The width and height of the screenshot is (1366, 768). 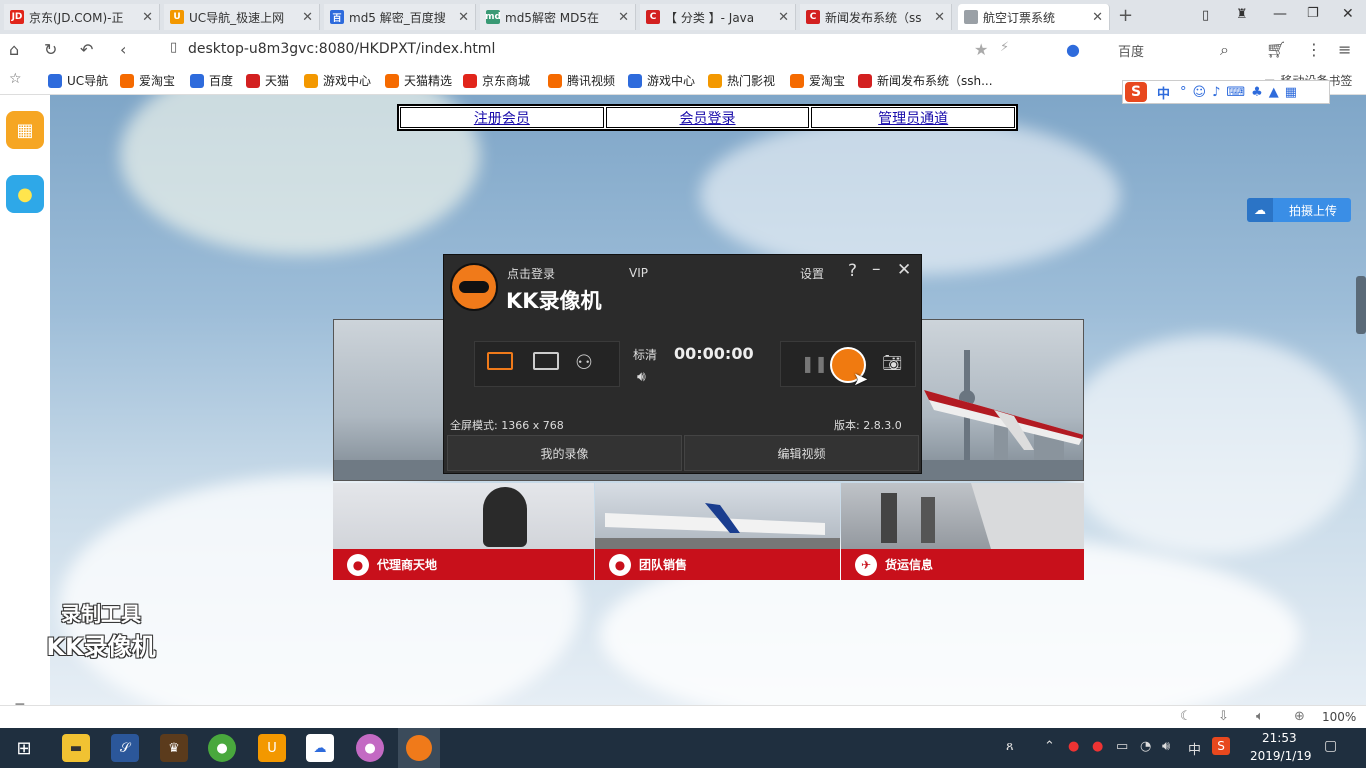 What do you see at coordinates (1339, 717) in the screenshot?
I see `zoom-level: 100%` at bounding box center [1339, 717].